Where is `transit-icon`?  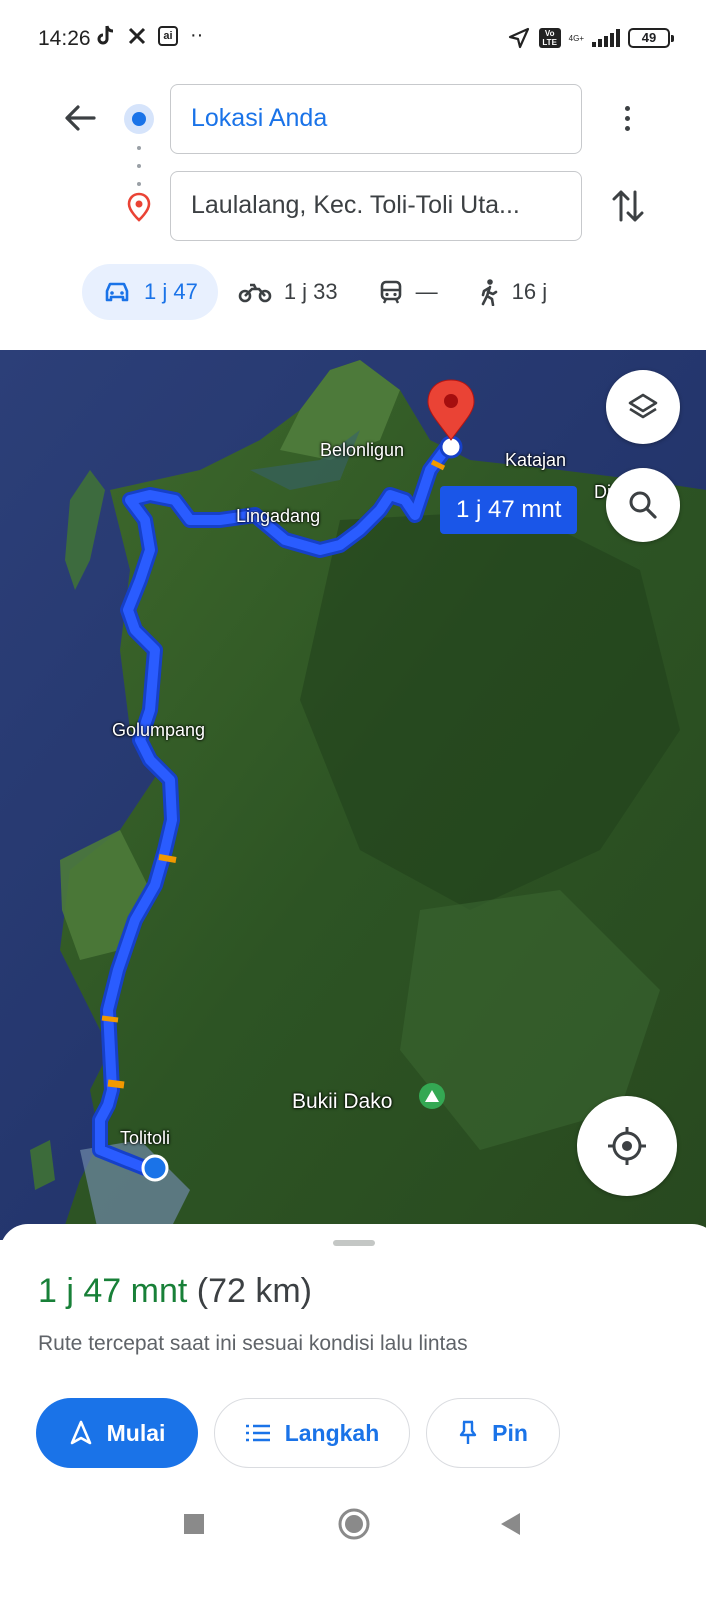
transit-icon is located at coordinates (390, 292).